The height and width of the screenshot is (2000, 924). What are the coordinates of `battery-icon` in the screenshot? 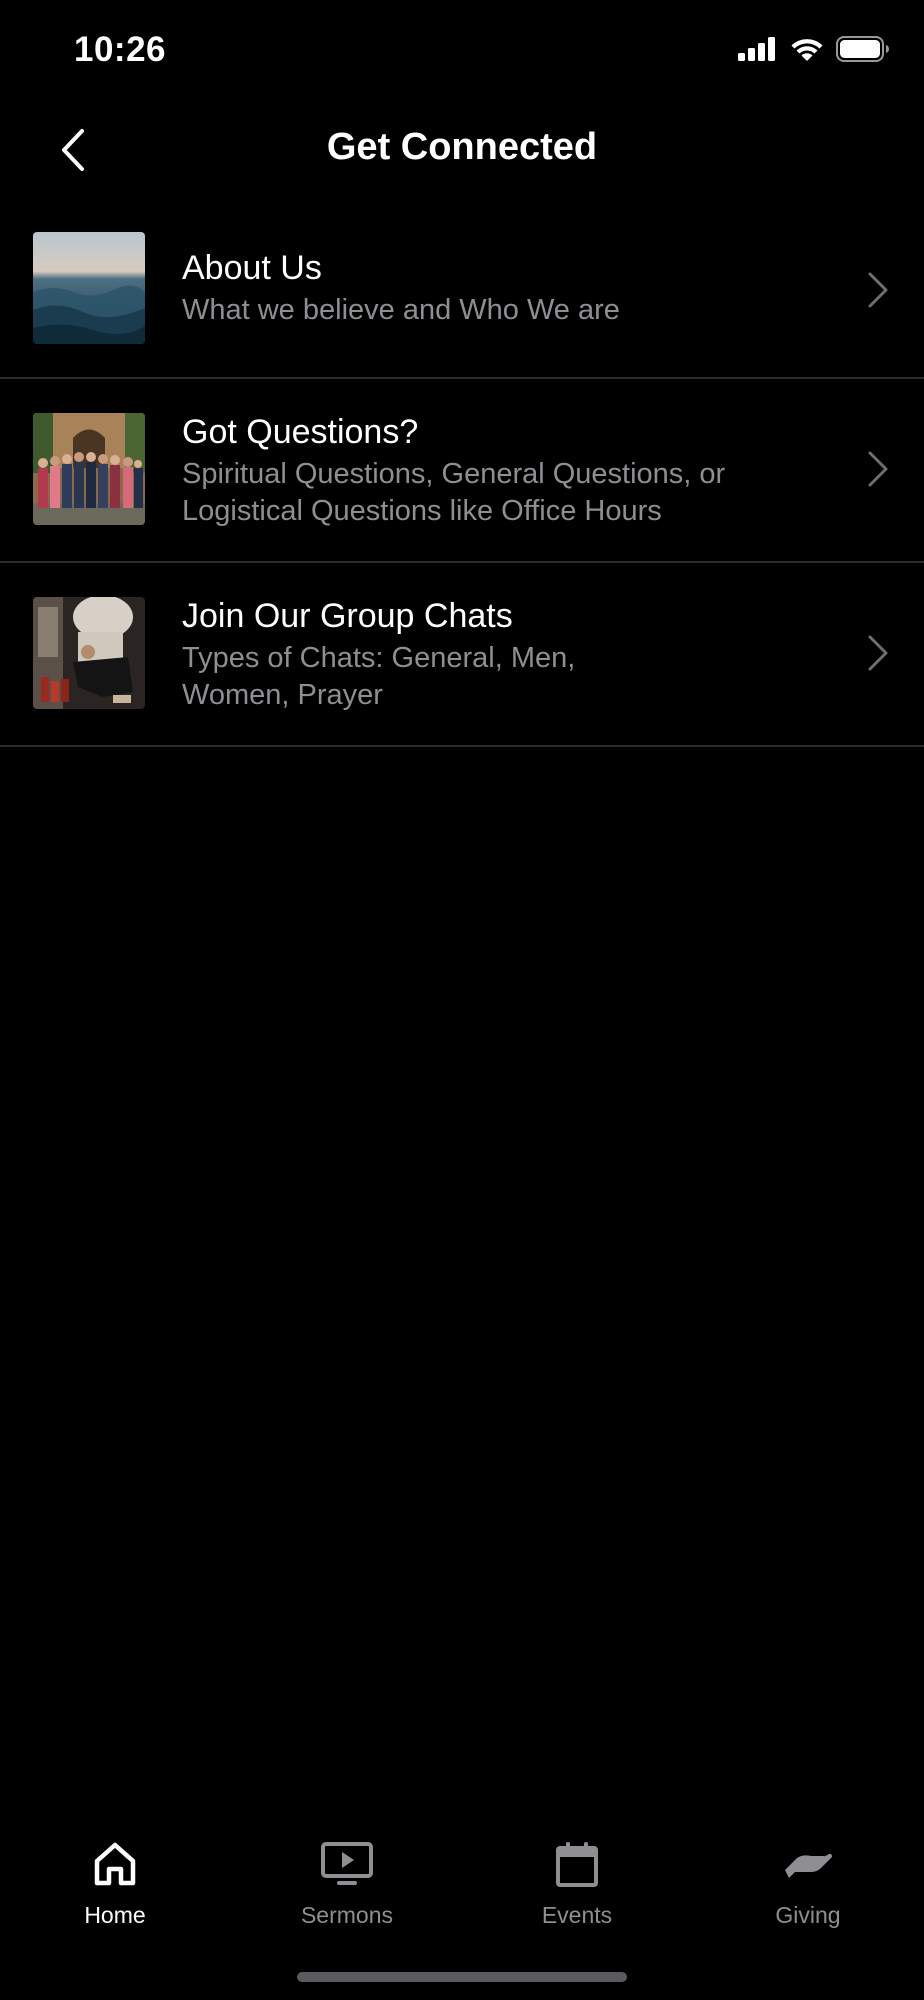 It's located at (862, 49).